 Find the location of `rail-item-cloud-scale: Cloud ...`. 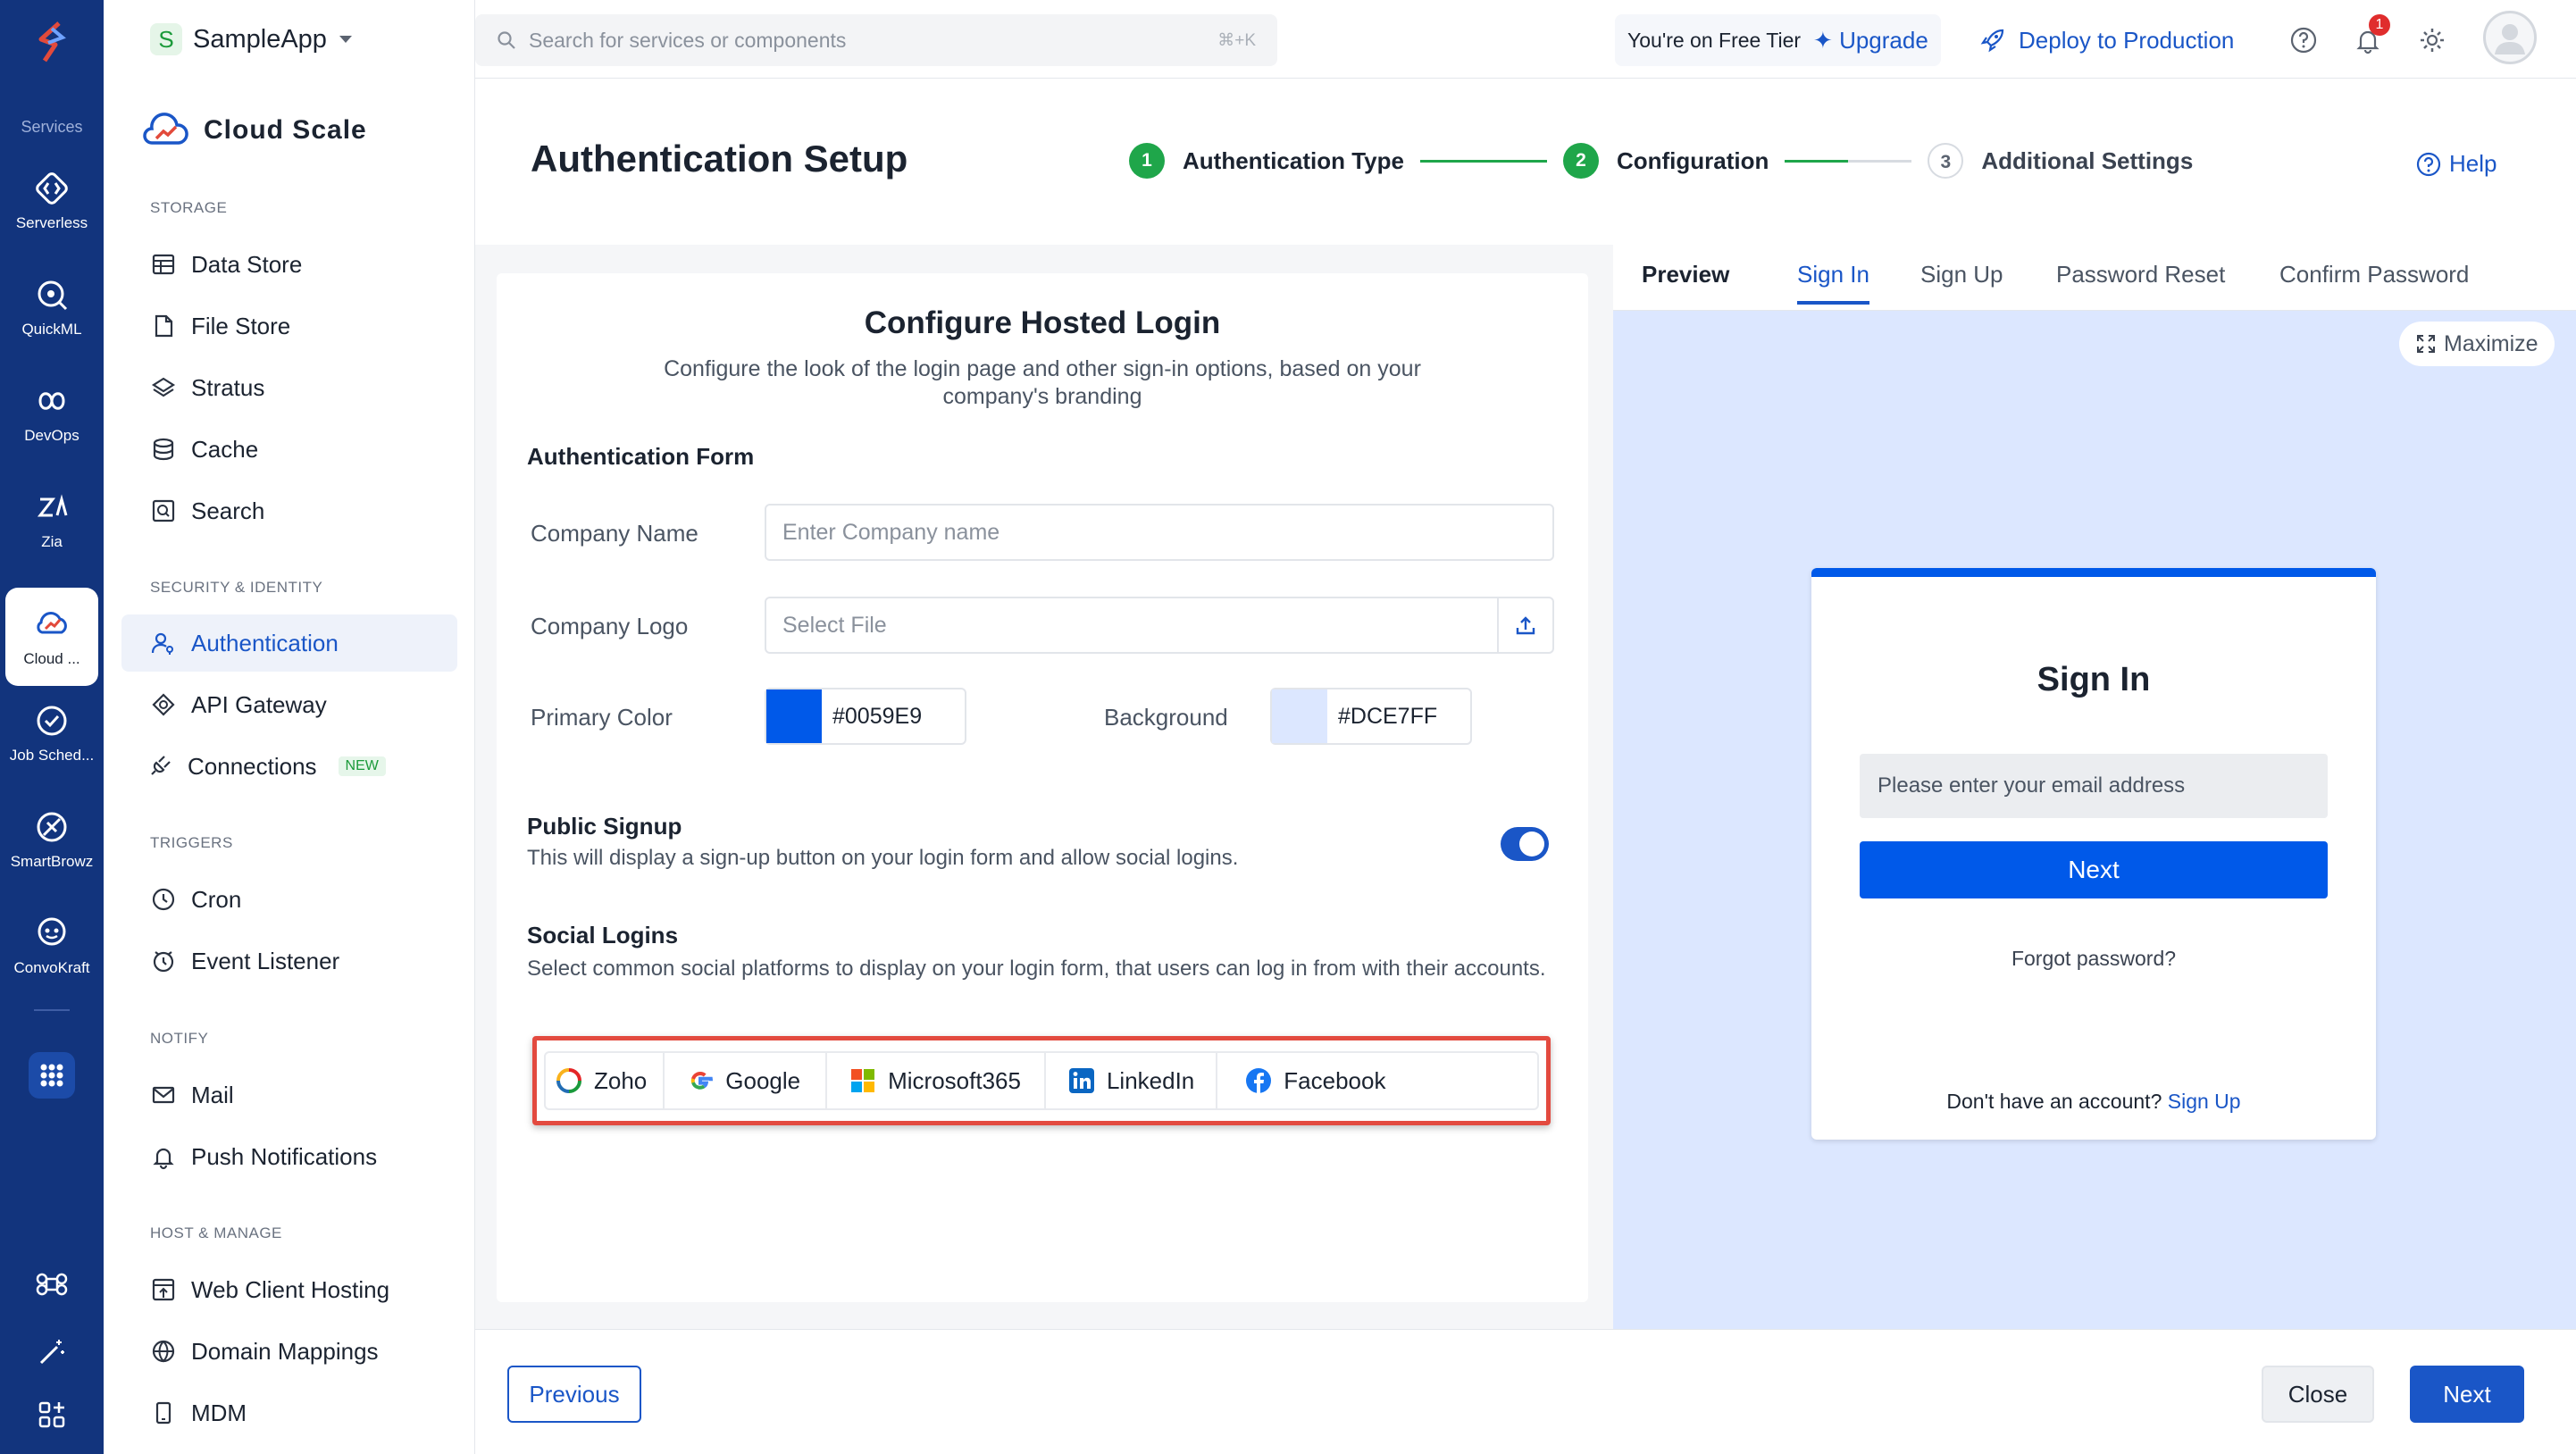

rail-item-cloud-scale: Cloud ... is located at coordinates (52, 637).